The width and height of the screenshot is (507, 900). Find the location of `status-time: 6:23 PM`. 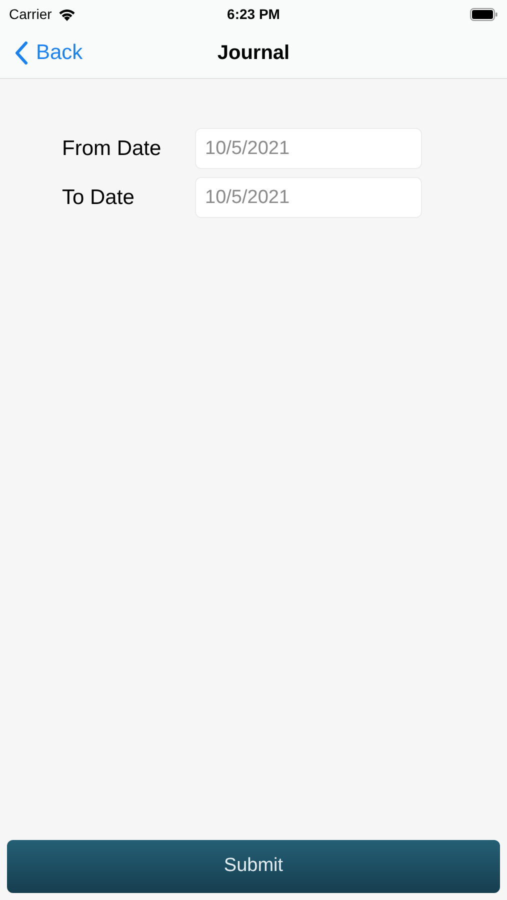

status-time: 6:23 PM is located at coordinates (253, 14).